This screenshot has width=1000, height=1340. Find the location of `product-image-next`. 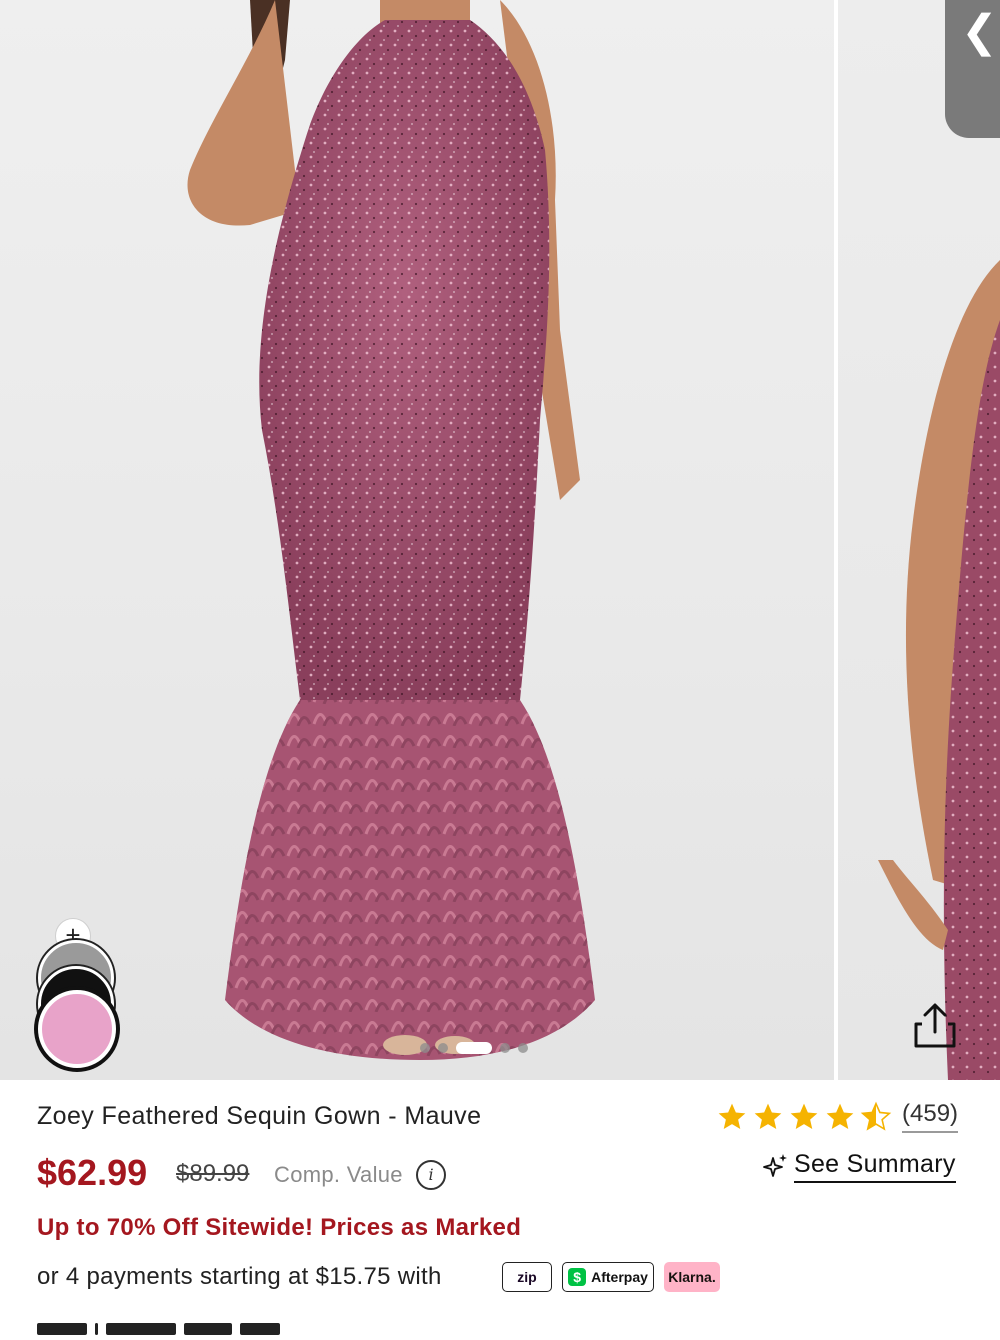

product-image-next is located at coordinates (919, 540).